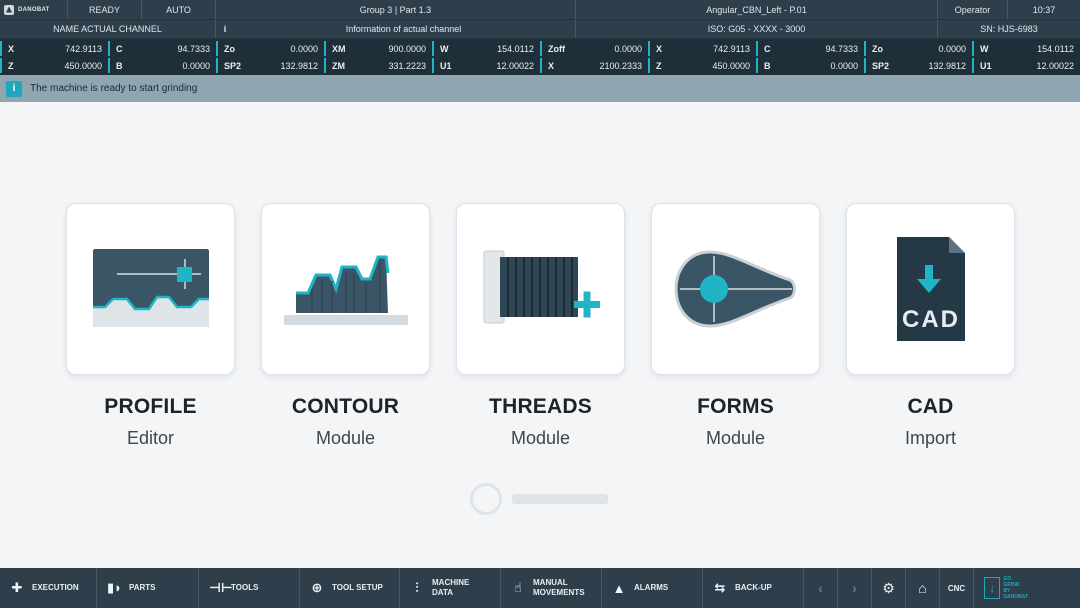 This screenshot has width=1080, height=608. What do you see at coordinates (881, 65) in the screenshot?
I see `axis-label: SP2` at bounding box center [881, 65].